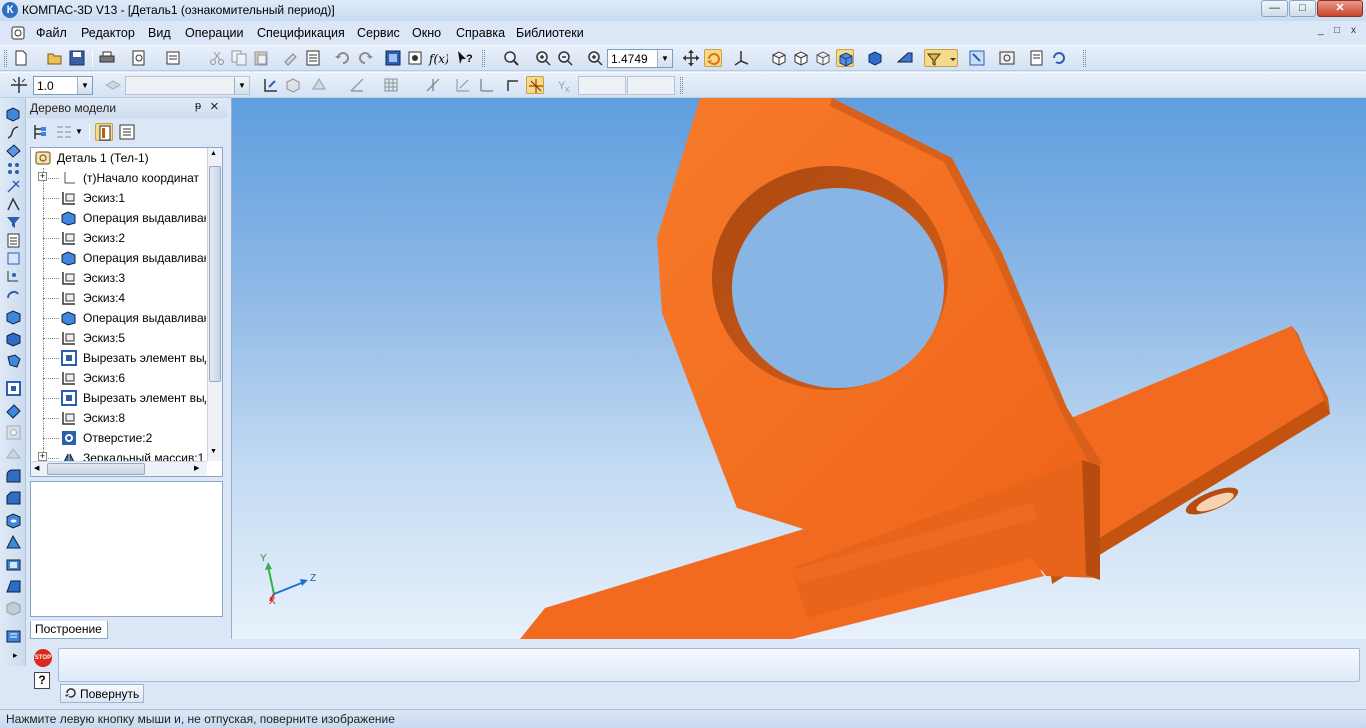  What do you see at coordinates (13, 388) in the screenshot?
I see `cut-extrude-icon` at bounding box center [13, 388].